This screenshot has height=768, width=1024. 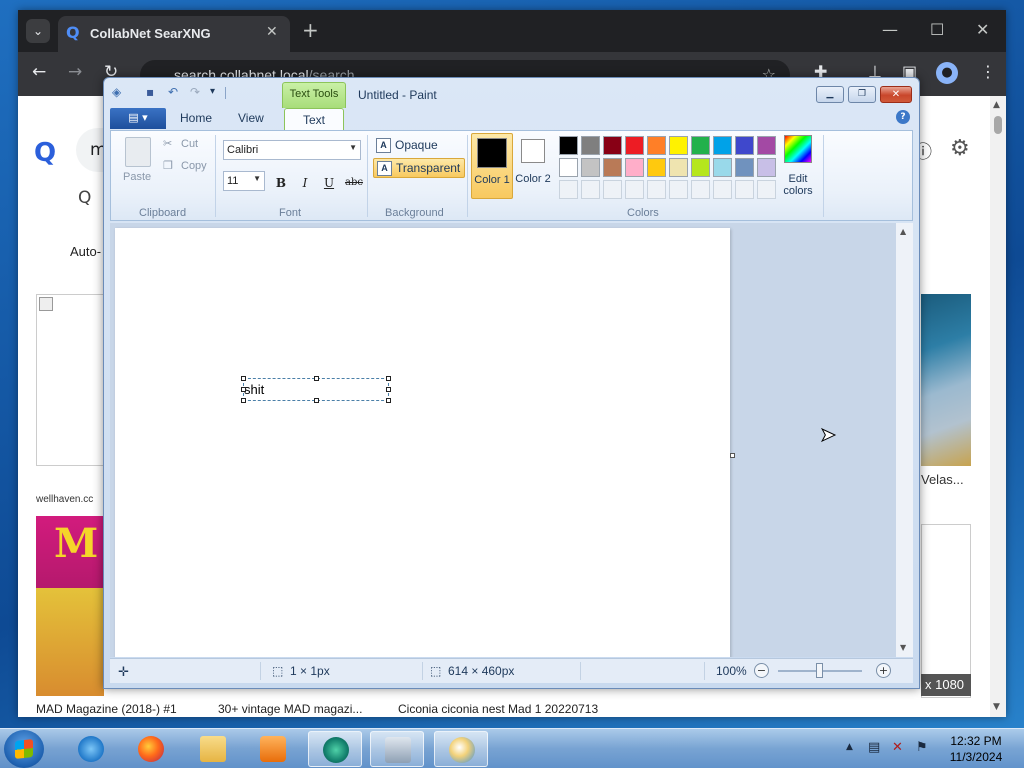 I want to click on zoom-slider-thumb, so click(x=819, y=670).